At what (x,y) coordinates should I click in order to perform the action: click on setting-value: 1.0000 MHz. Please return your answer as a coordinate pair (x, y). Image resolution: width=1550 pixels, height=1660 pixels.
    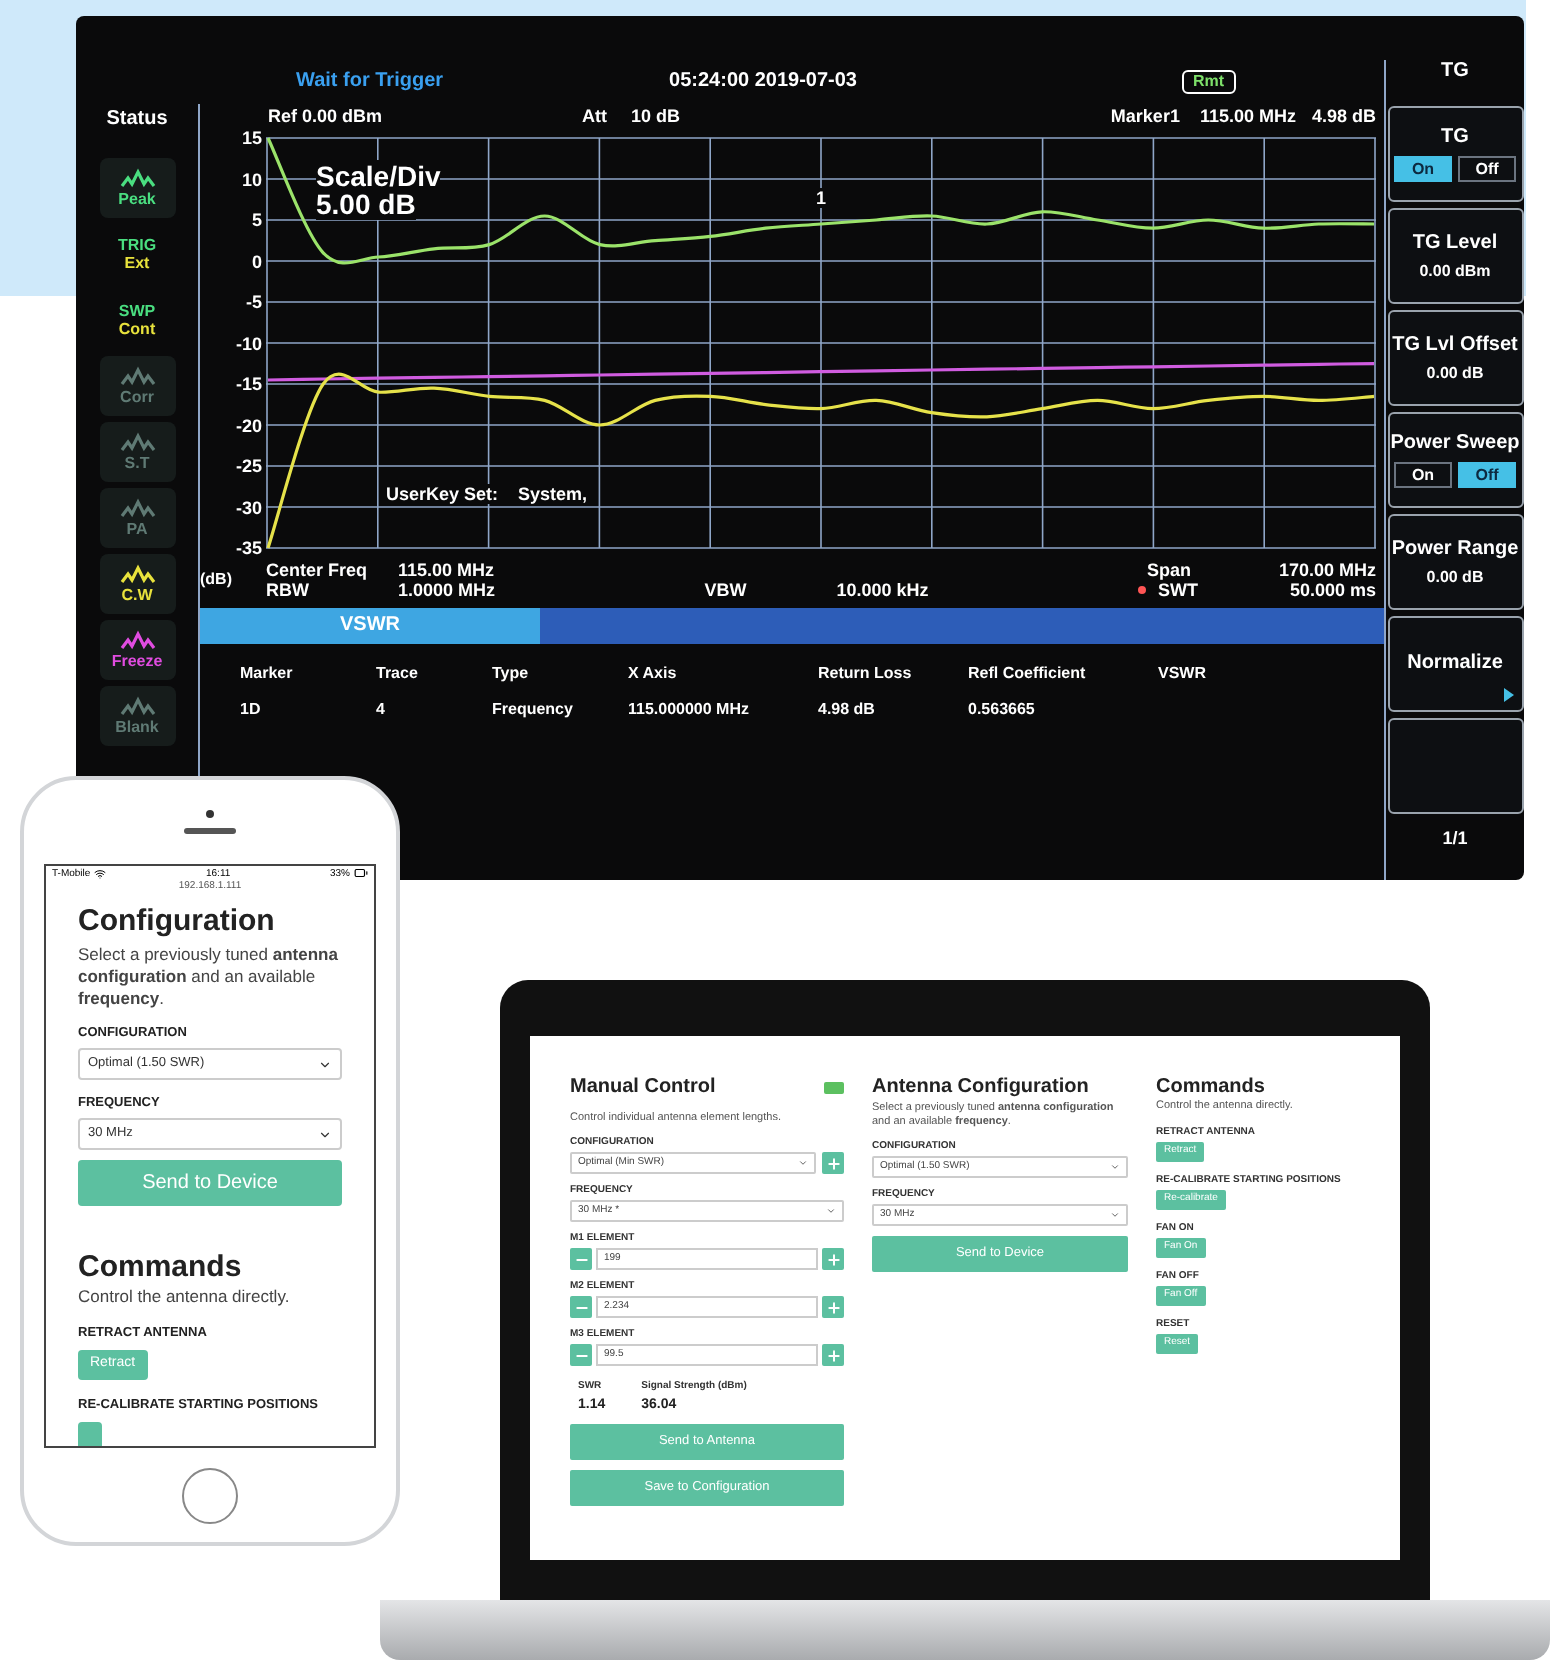
    Looking at the image, I should click on (447, 590).